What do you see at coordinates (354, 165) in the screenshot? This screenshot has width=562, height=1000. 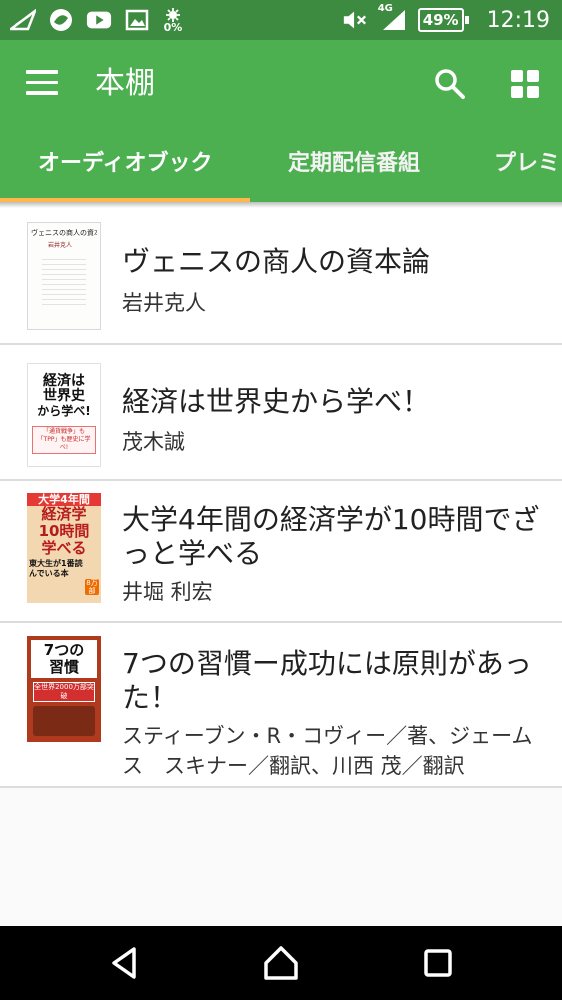 I see `tab-regular-programs: 定期配信番組` at bounding box center [354, 165].